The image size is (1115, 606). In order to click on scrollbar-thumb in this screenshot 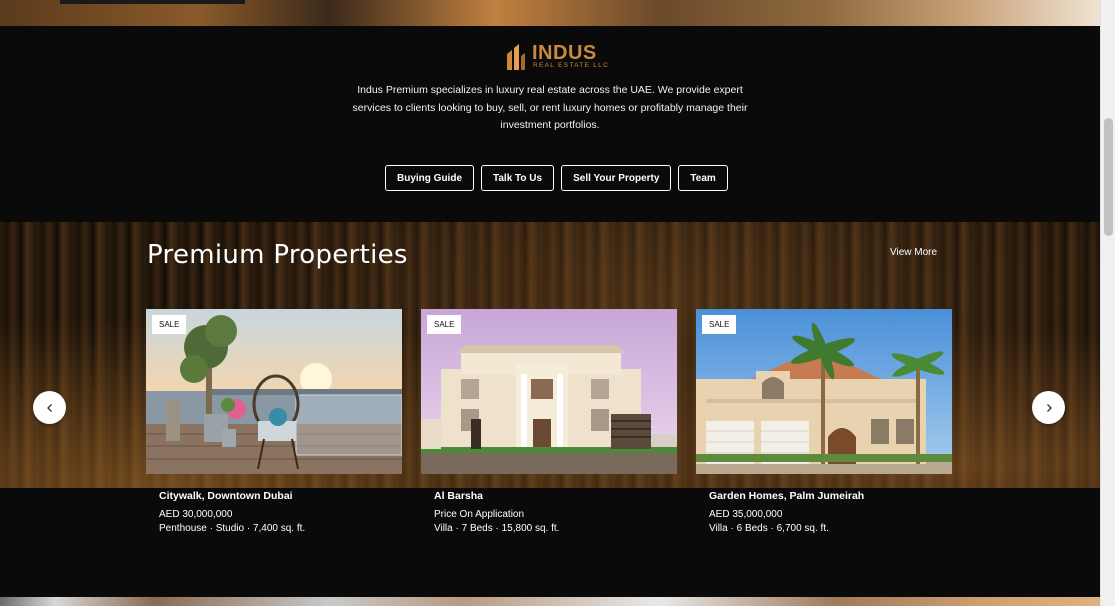, I will do `click(1108, 177)`.